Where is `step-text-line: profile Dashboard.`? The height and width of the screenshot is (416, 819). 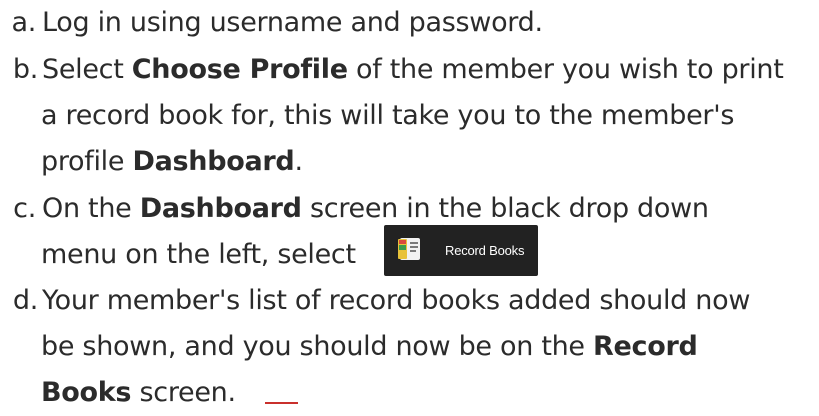
step-text-line: profile Dashboard. is located at coordinates (172, 162).